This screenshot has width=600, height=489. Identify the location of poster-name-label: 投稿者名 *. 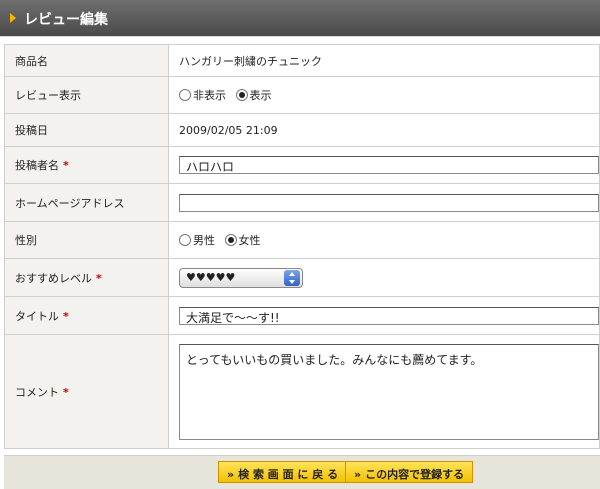
(86, 165).